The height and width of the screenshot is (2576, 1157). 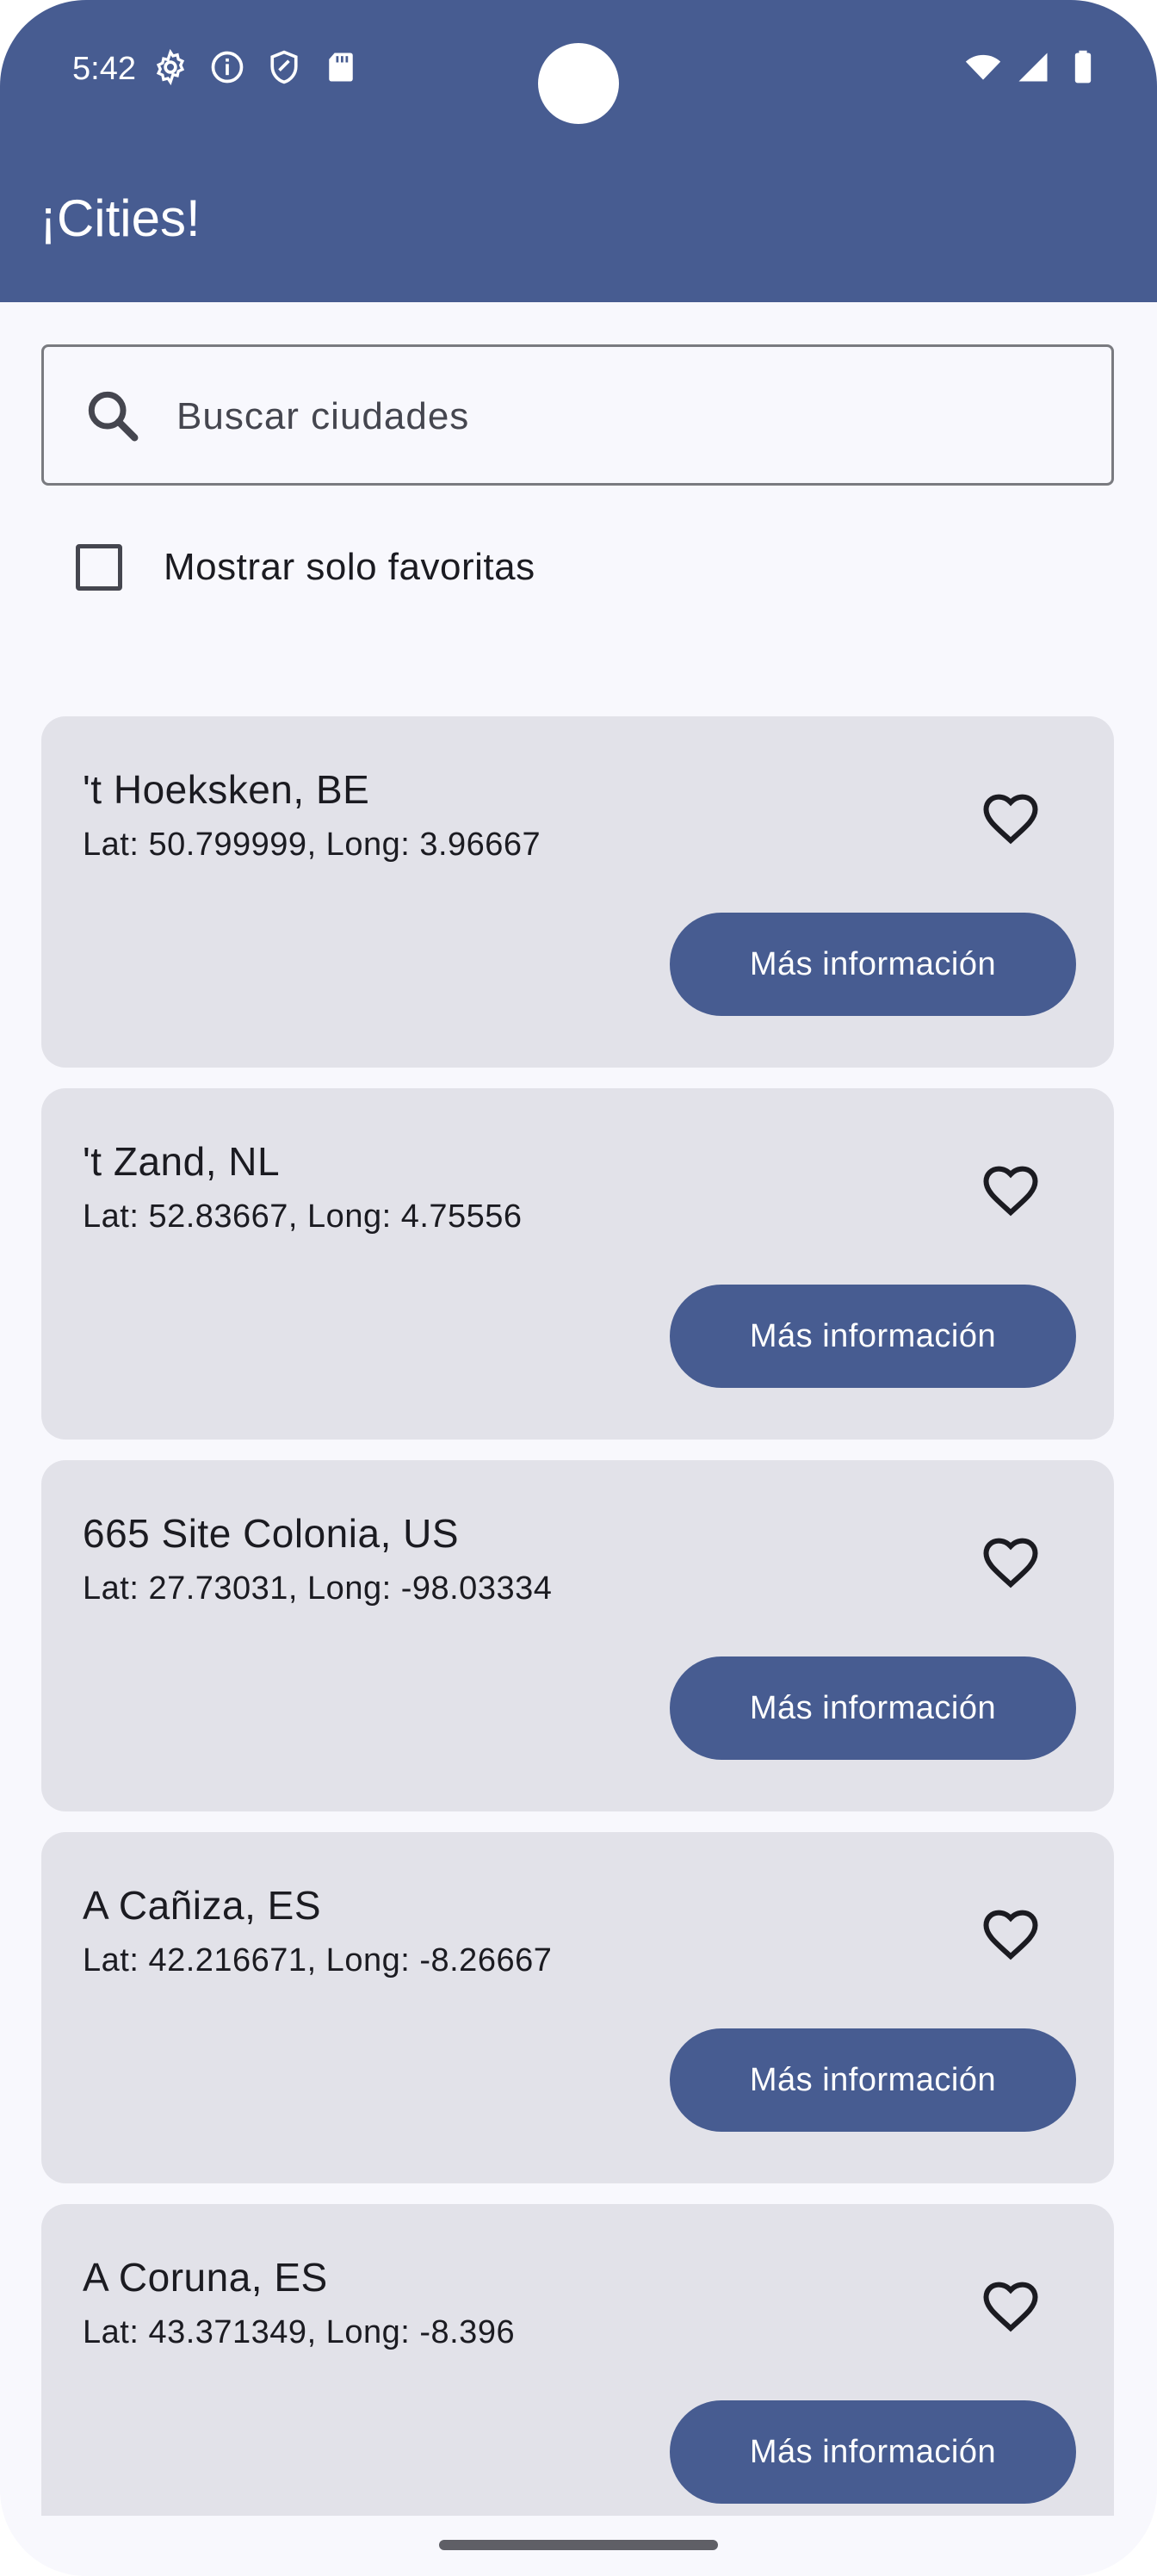 I want to click on status-icons-left, so click(x=256, y=67).